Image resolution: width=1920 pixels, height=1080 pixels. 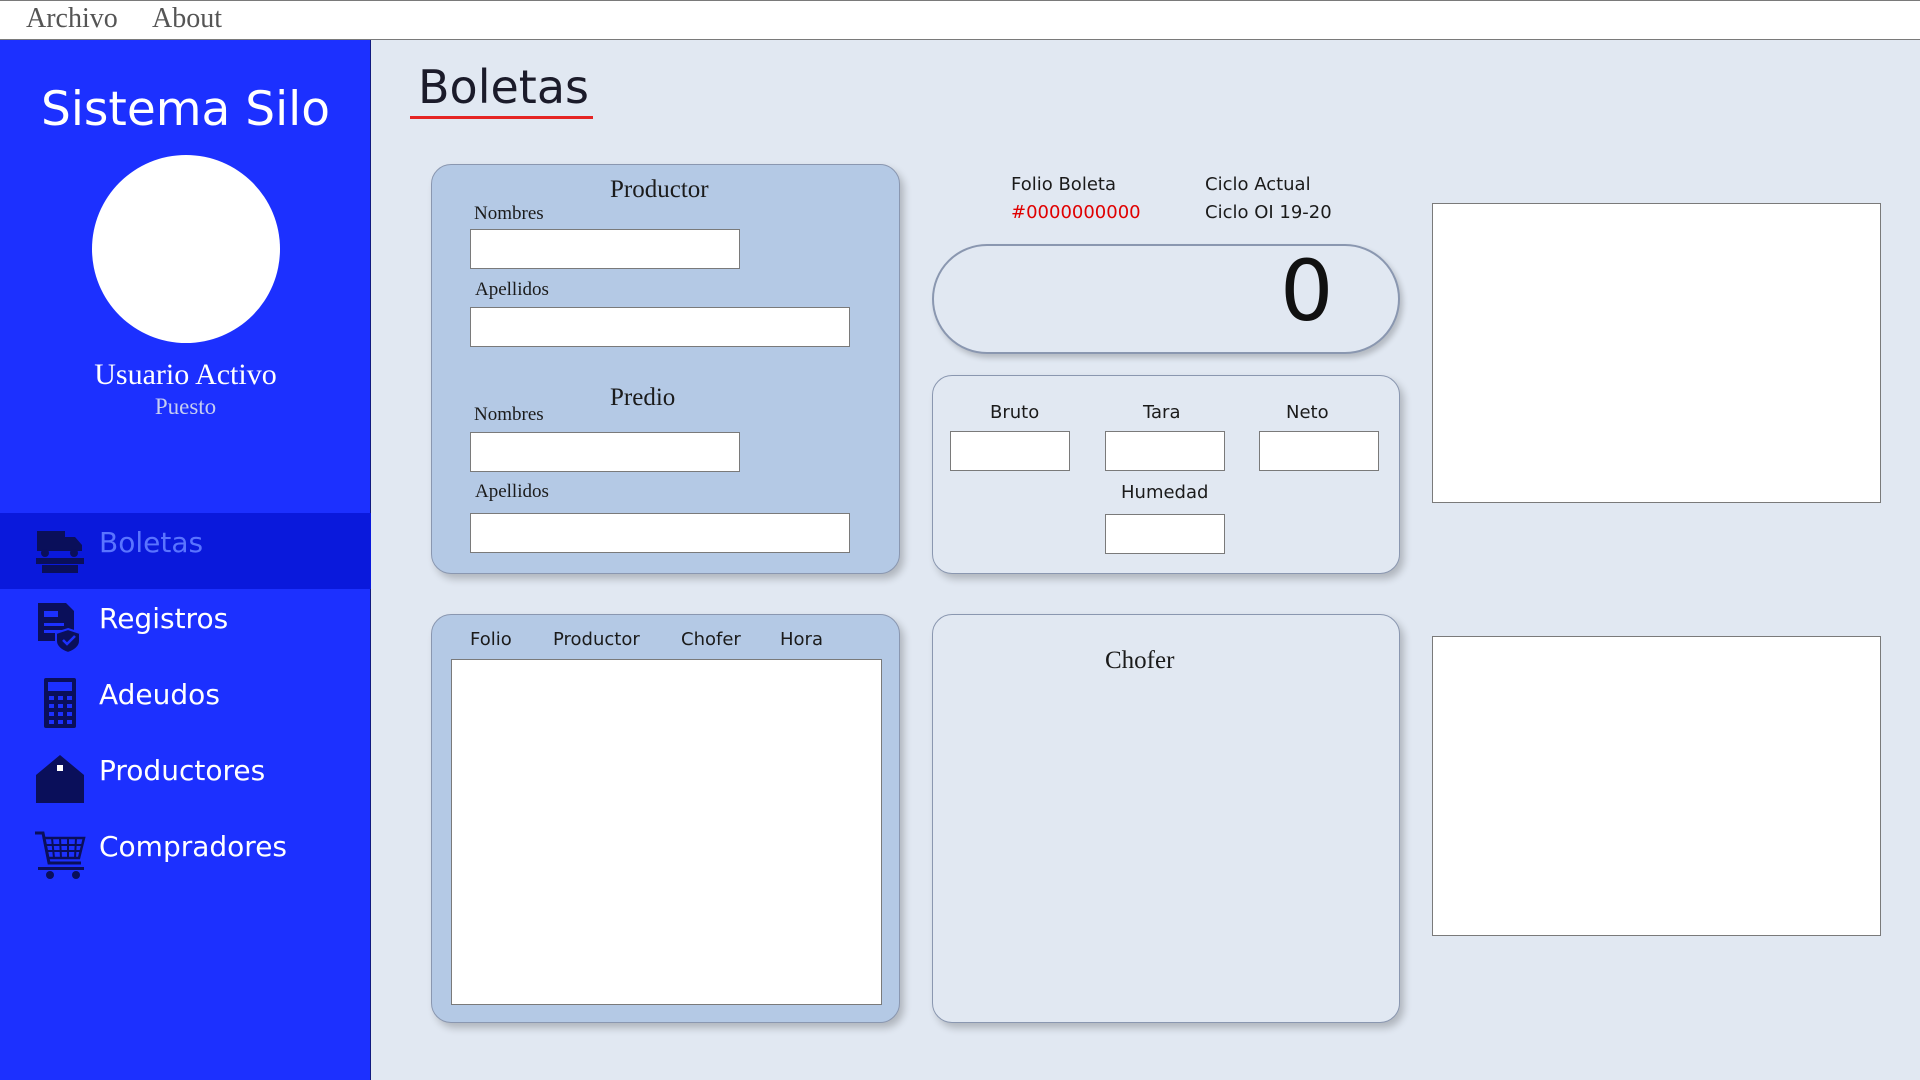 I want to click on menu-archivo: Archivo, so click(x=72, y=19).